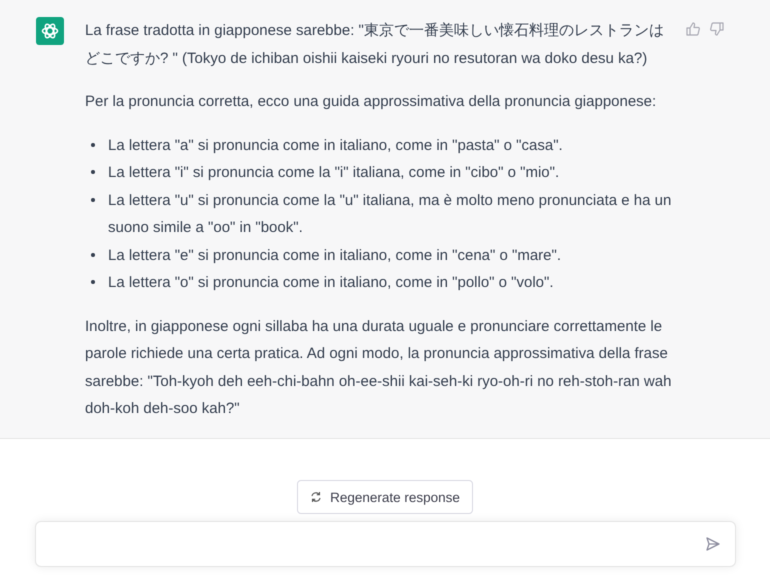  I want to click on message-paragraph: Per la pronuncia corretta, ecco una guida approssimativa della pronuncia giapponese:, so click(371, 102).